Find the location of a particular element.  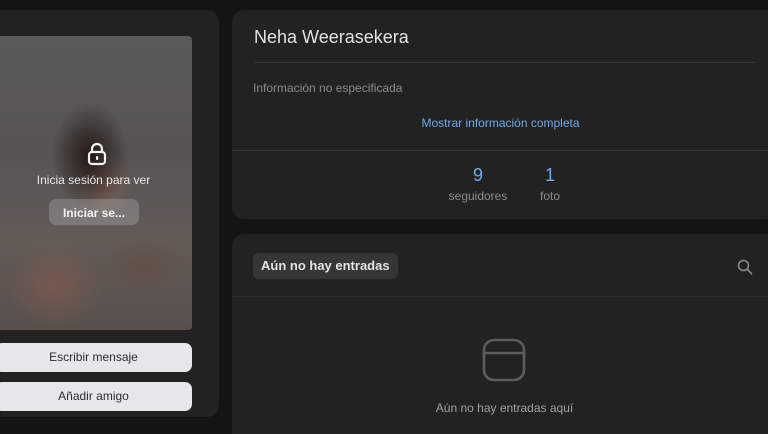

photos-stat: 1 foto is located at coordinates (550, 184).